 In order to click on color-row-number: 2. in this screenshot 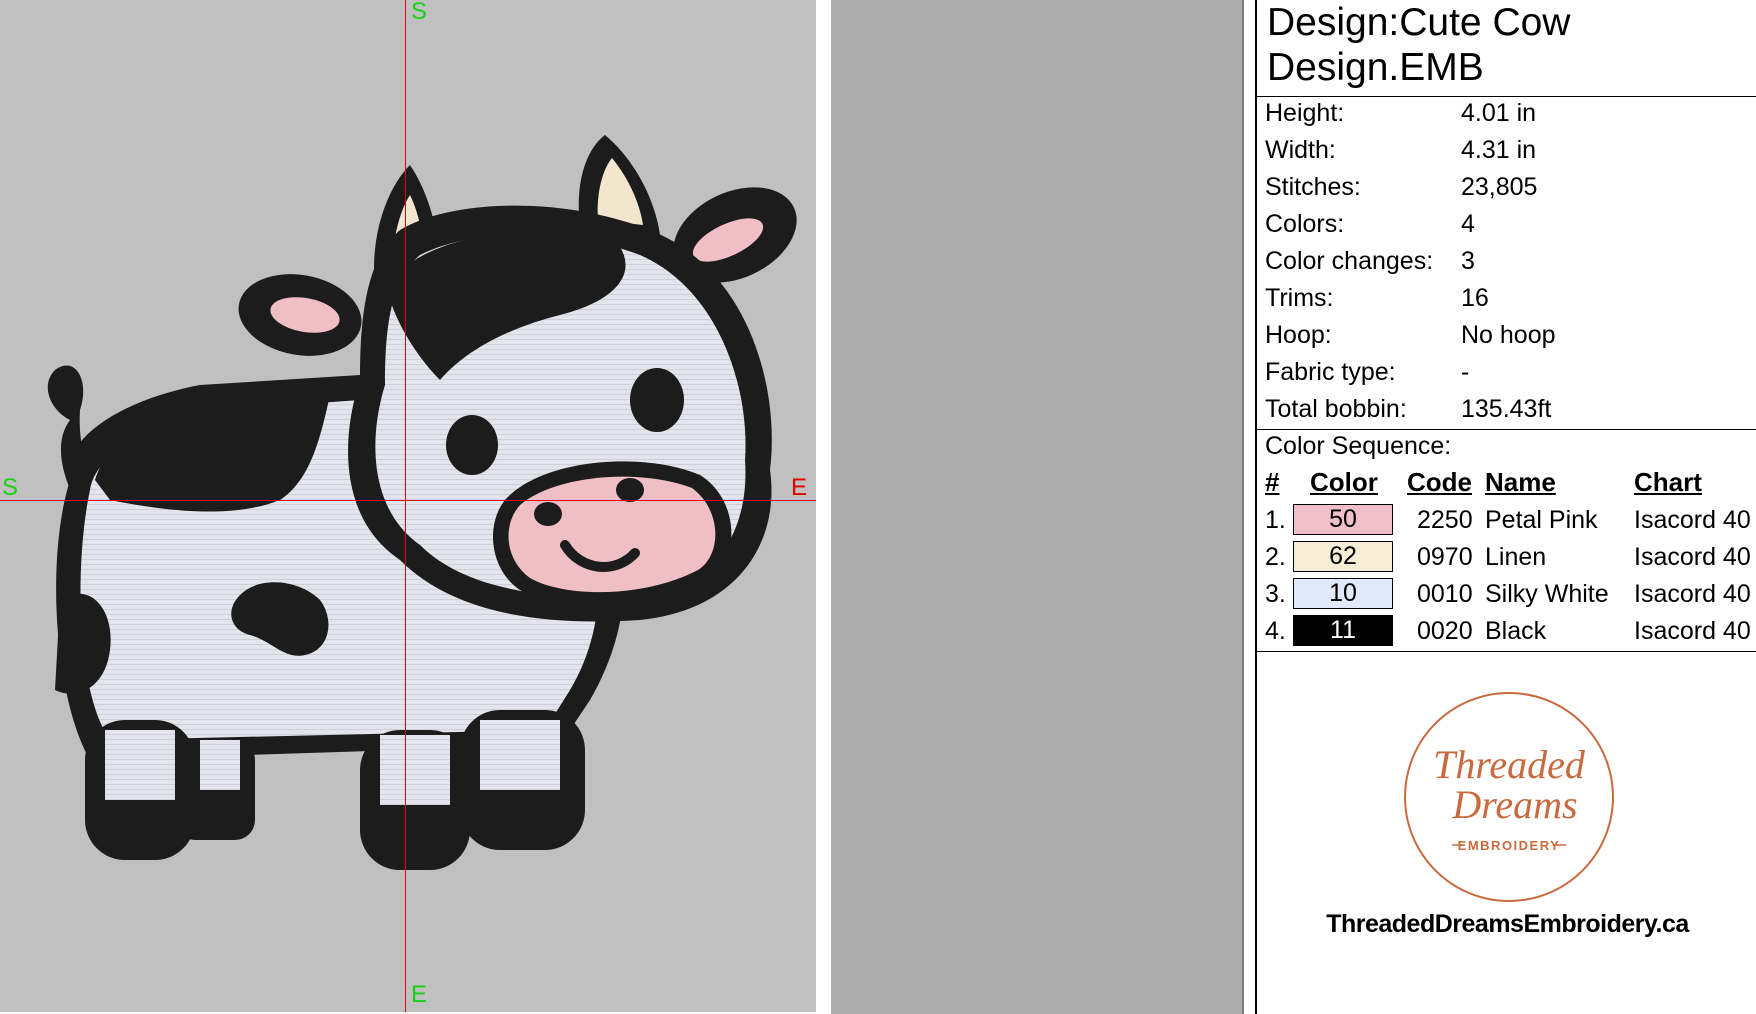, I will do `click(1275, 557)`.